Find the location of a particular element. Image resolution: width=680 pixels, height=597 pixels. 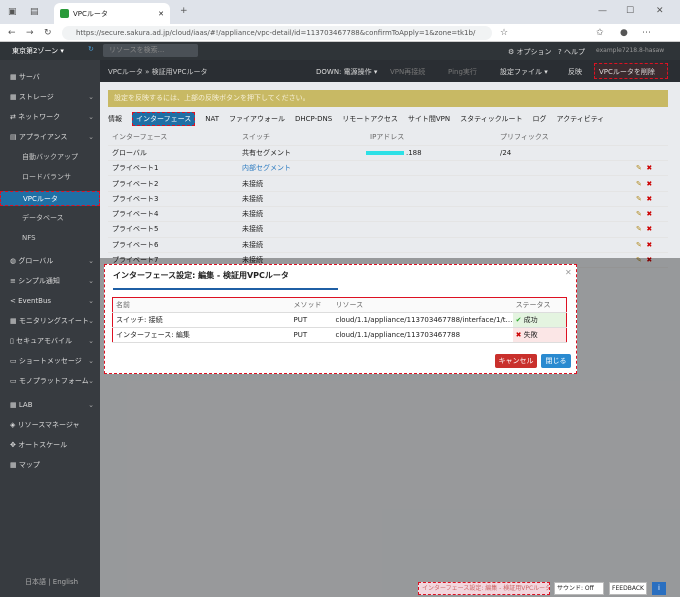

sidebar-item: ✥ オートスケール is located at coordinates (50, 445).